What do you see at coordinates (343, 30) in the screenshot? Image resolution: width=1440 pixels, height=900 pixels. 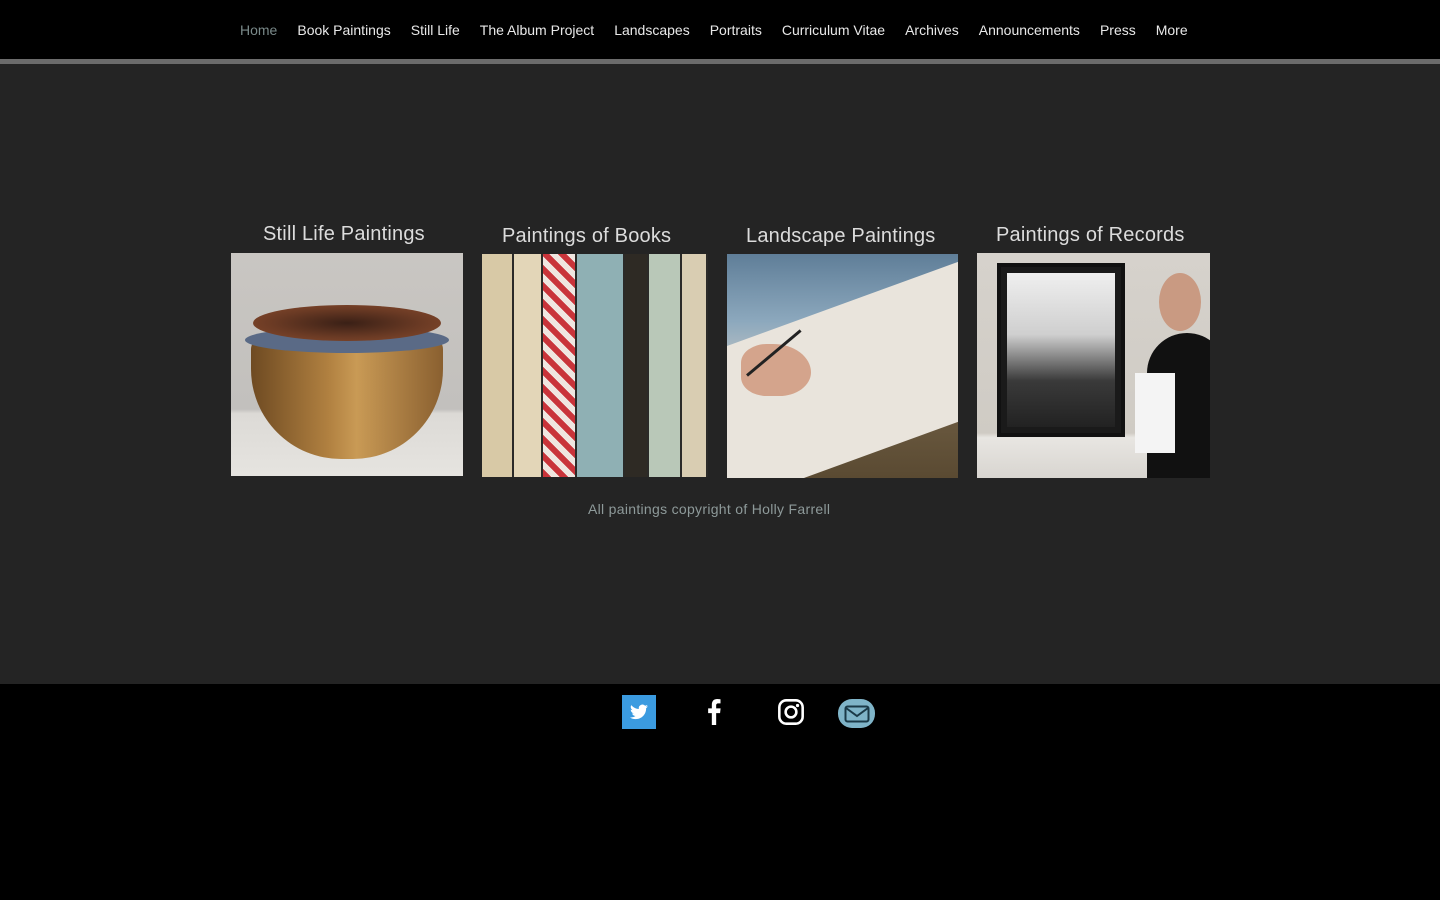 I see `nav-book-paintings: Book Paintings` at bounding box center [343, 30].